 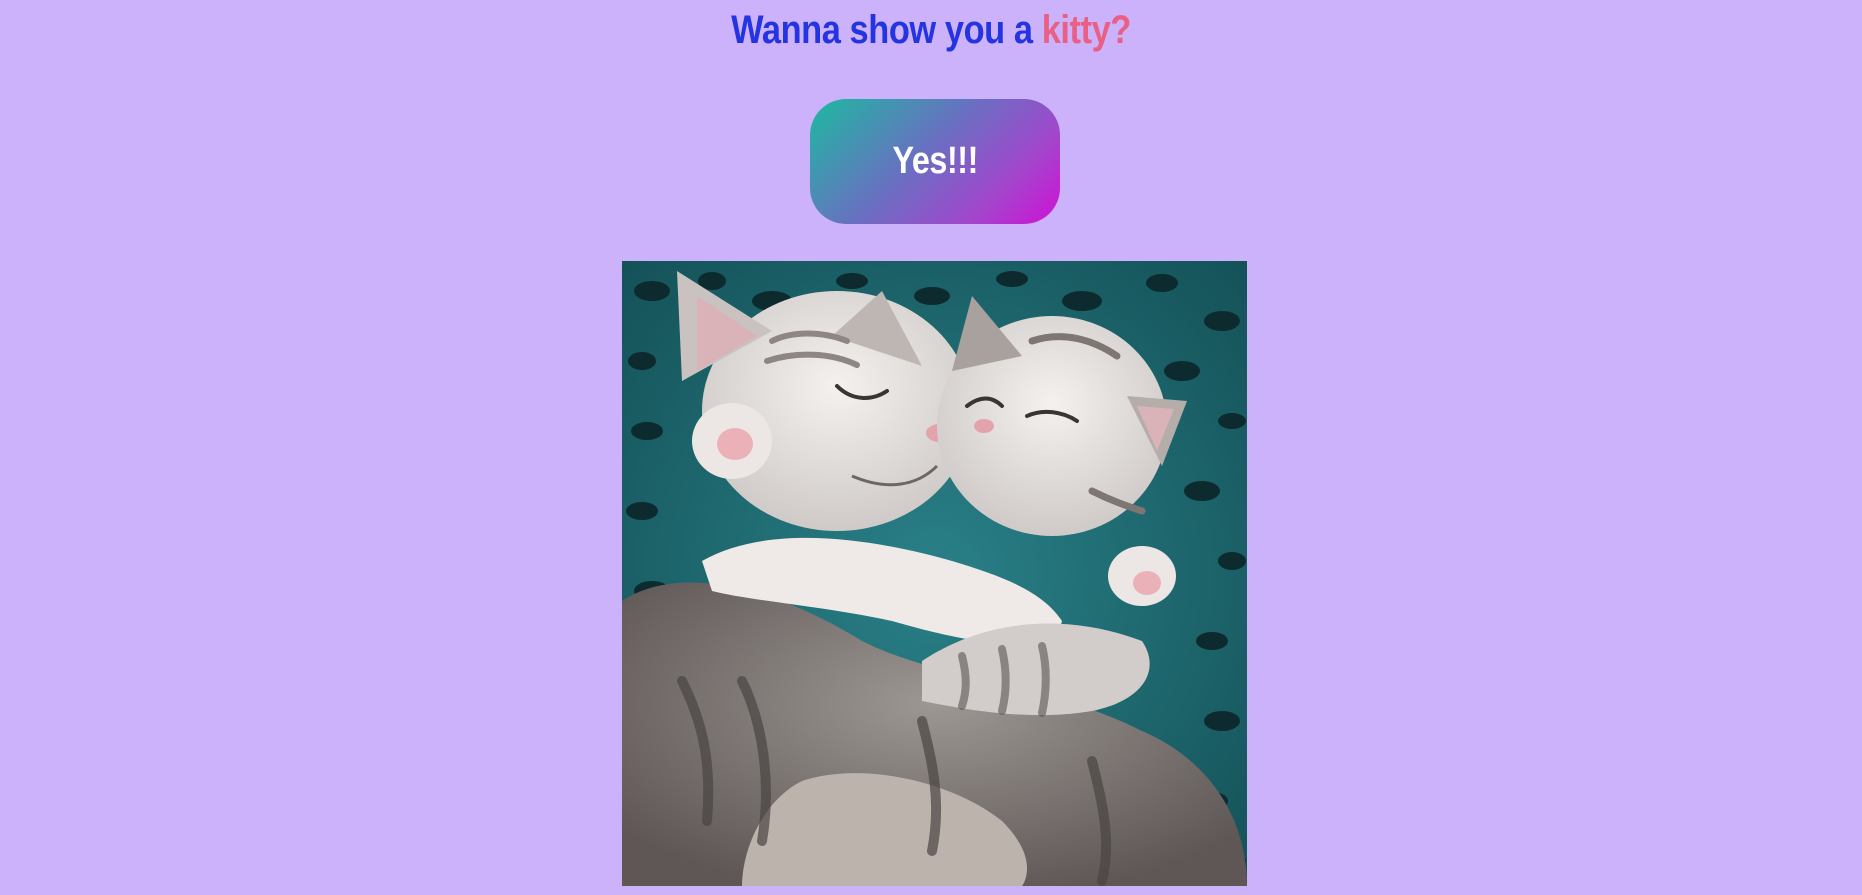 I want to click on yes-button: Yes!!!, so click(x=935, y=161).